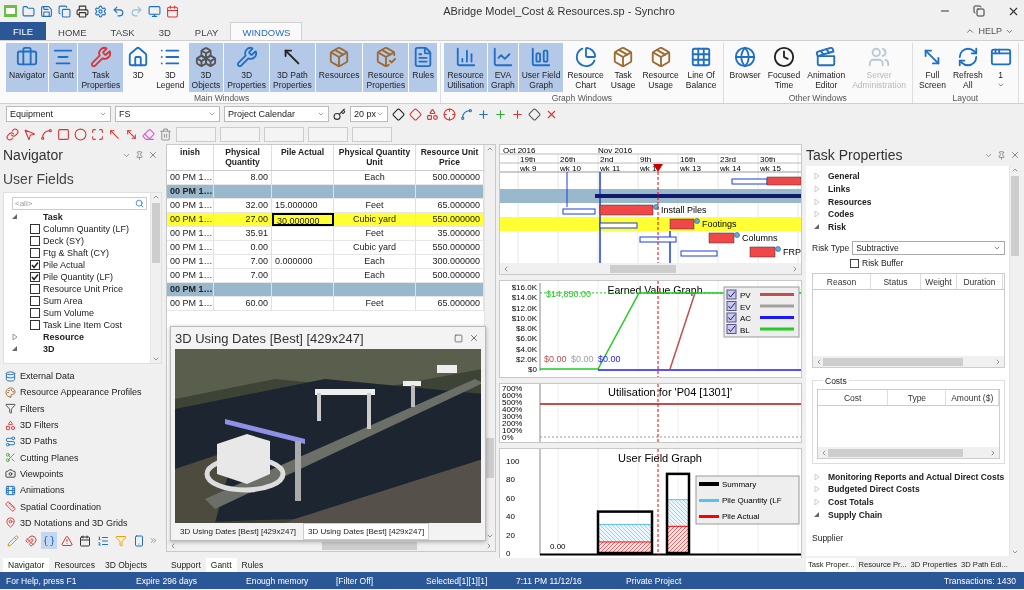  Describe the element at coordinates (221, 565) in the screenshot. I see `panel-tab: Gantt` at that location.